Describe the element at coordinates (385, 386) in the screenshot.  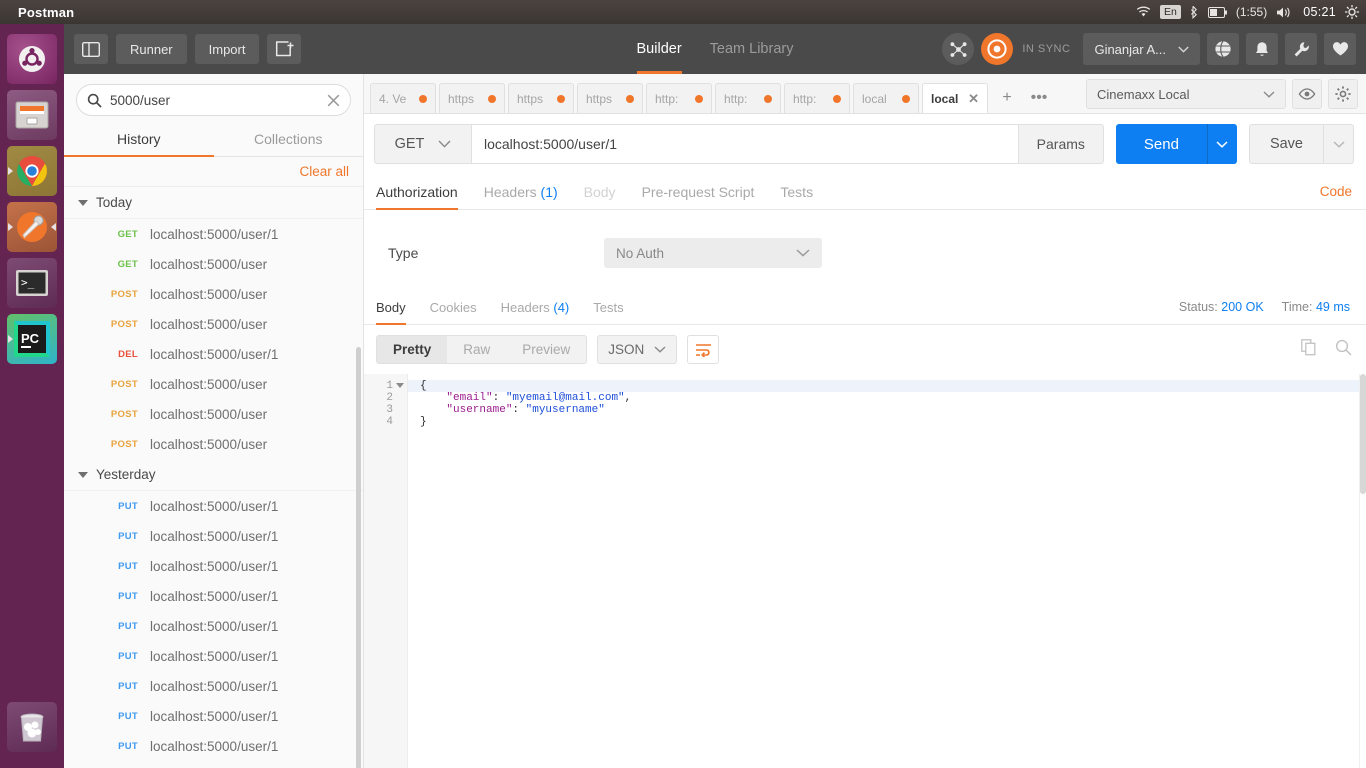
I see `line-number: 1` at that location.